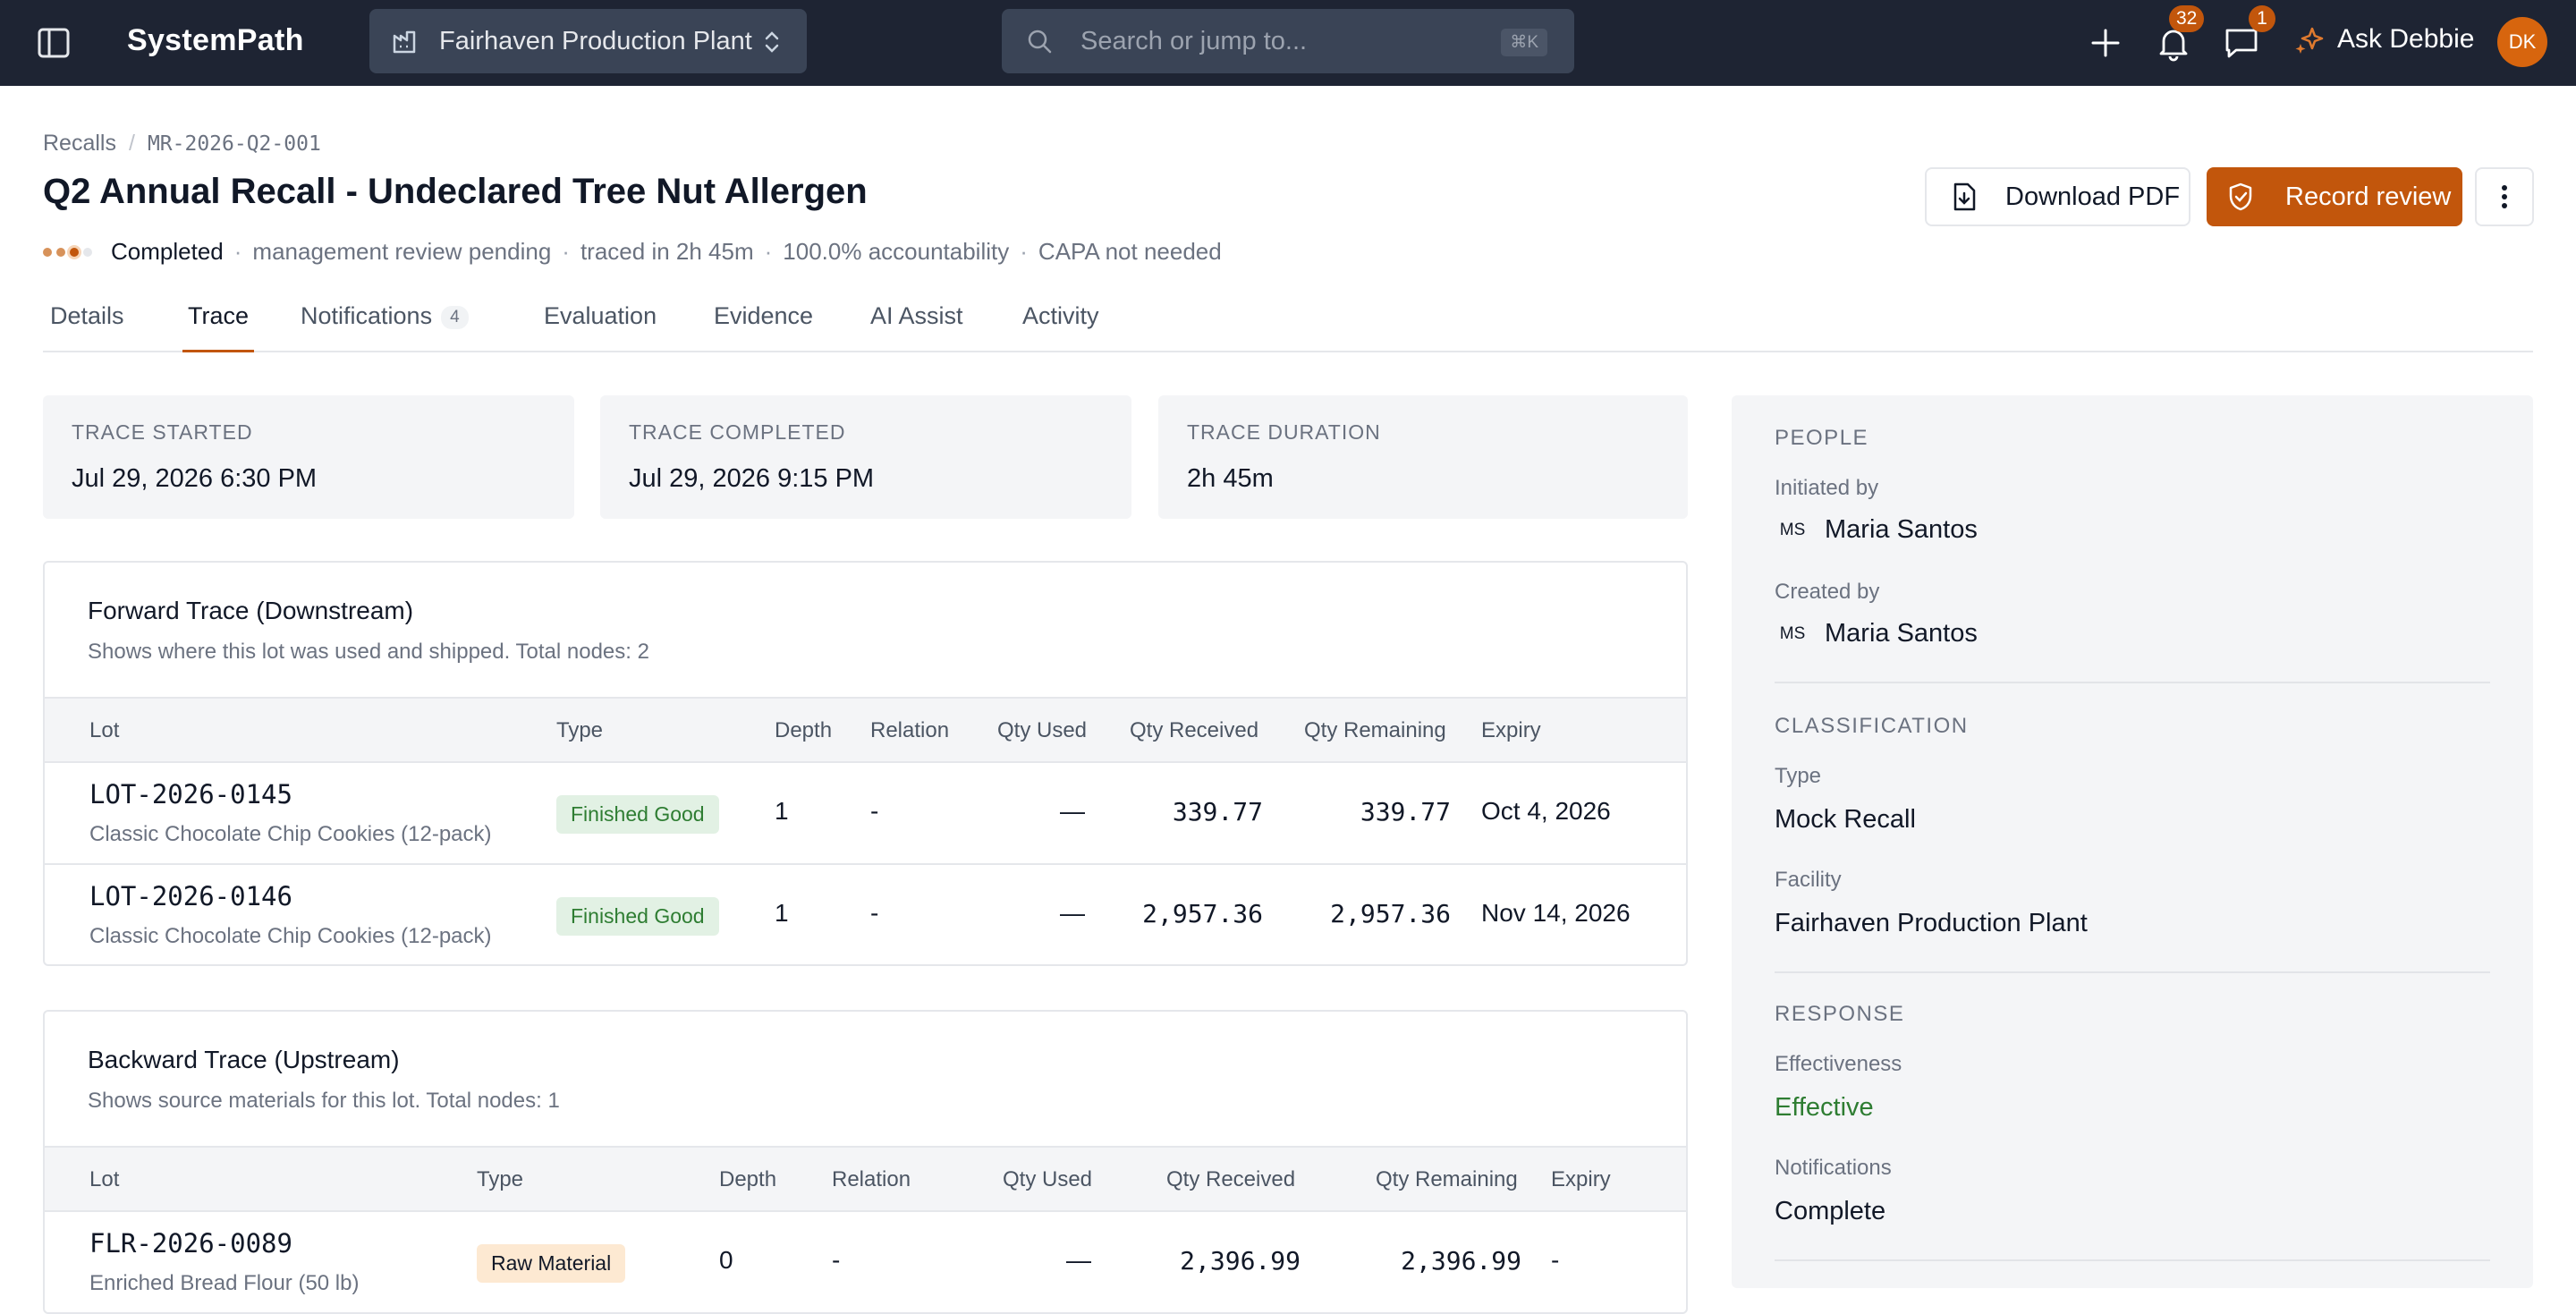  What do you see at coordinates (1876, 634) in the screenshot?
I see `created-by-person: MS Maria Santos` at bounding box center [1876, 634].